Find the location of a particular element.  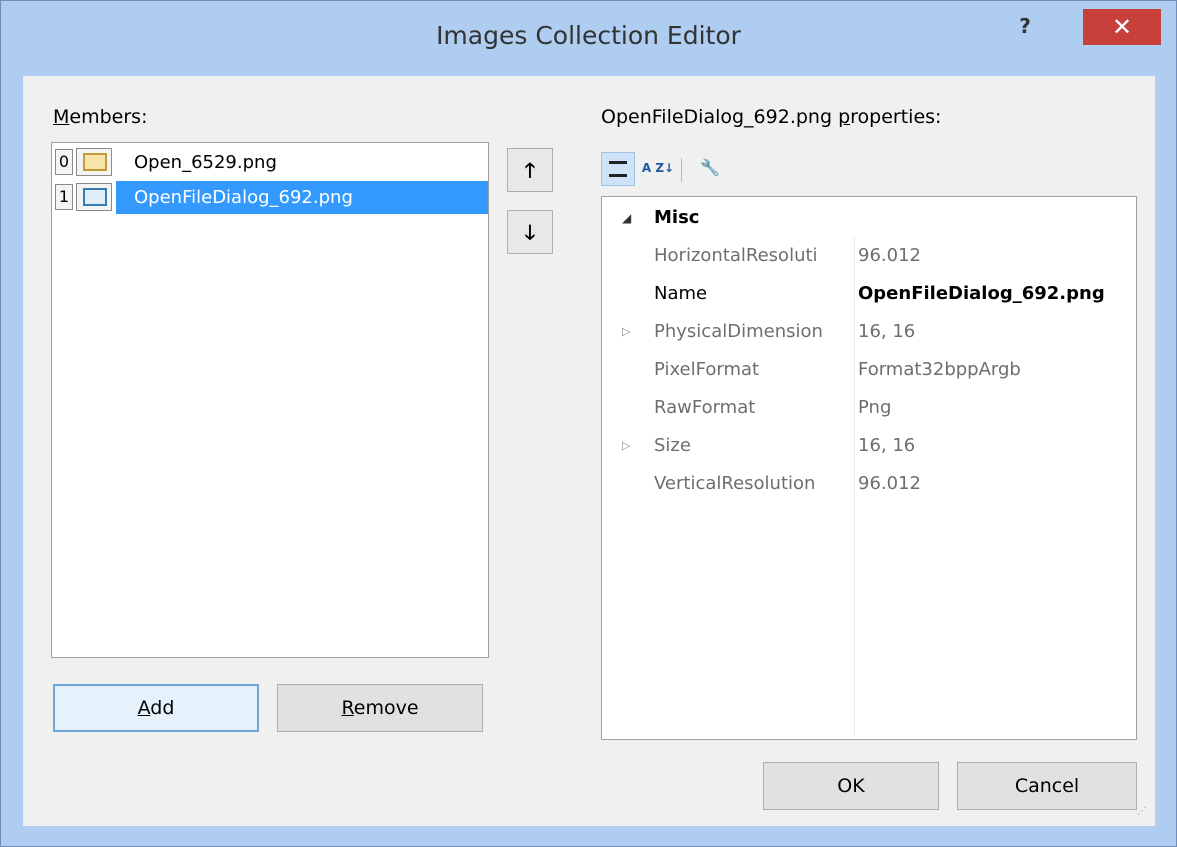

title-bar: Images Collection Editor ? ✕ is located at coordinates (588, 38).